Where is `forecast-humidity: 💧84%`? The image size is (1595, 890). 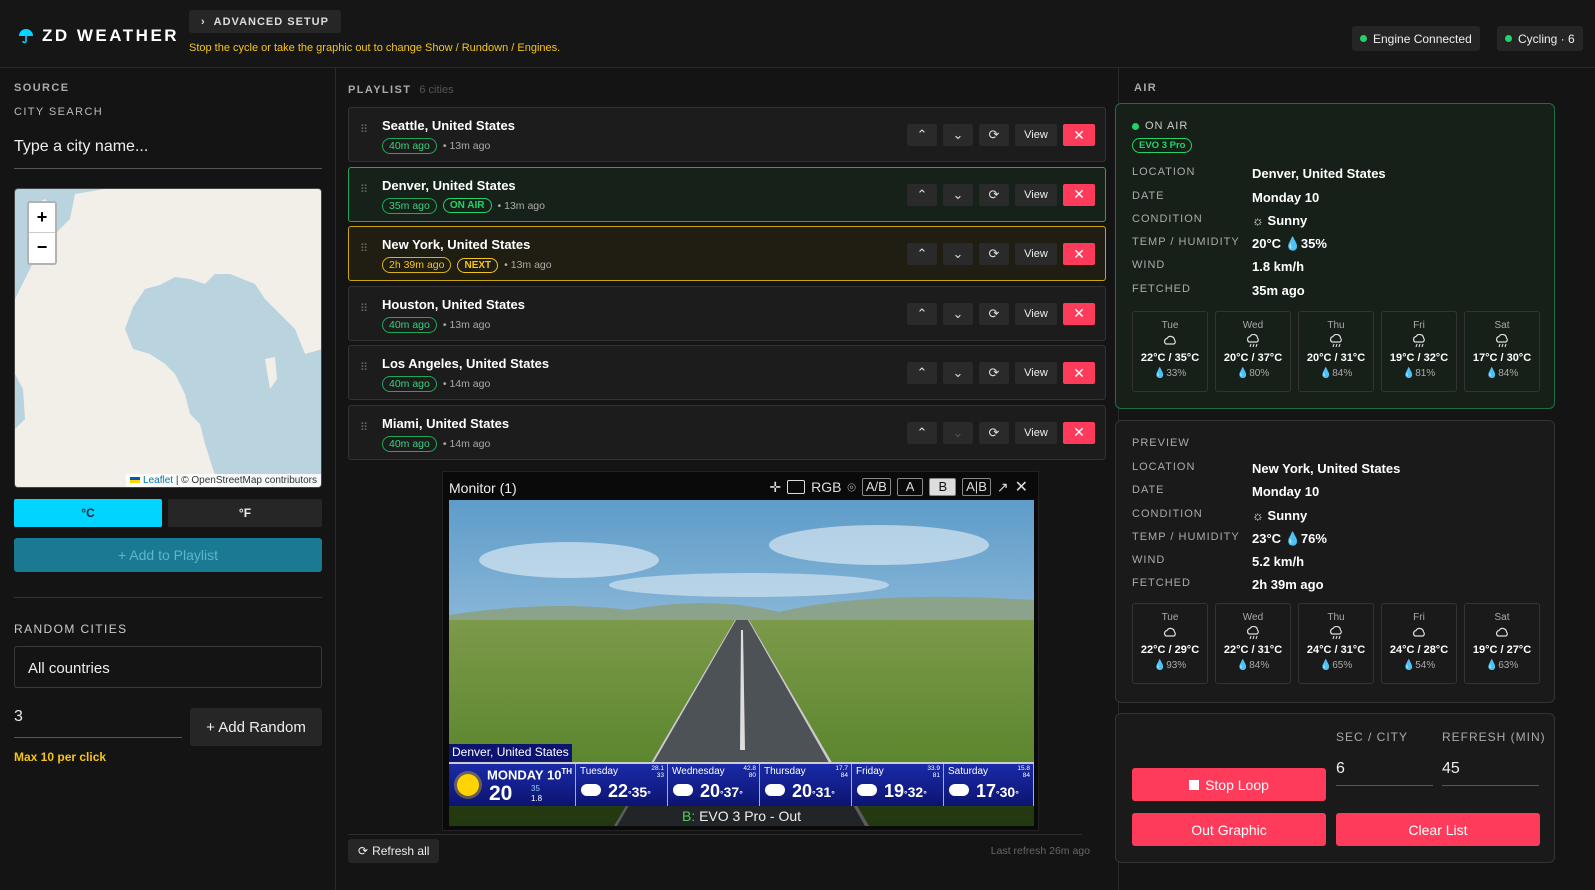
forecast-humidity: 💧84% is located at coordinates (1502, 373).